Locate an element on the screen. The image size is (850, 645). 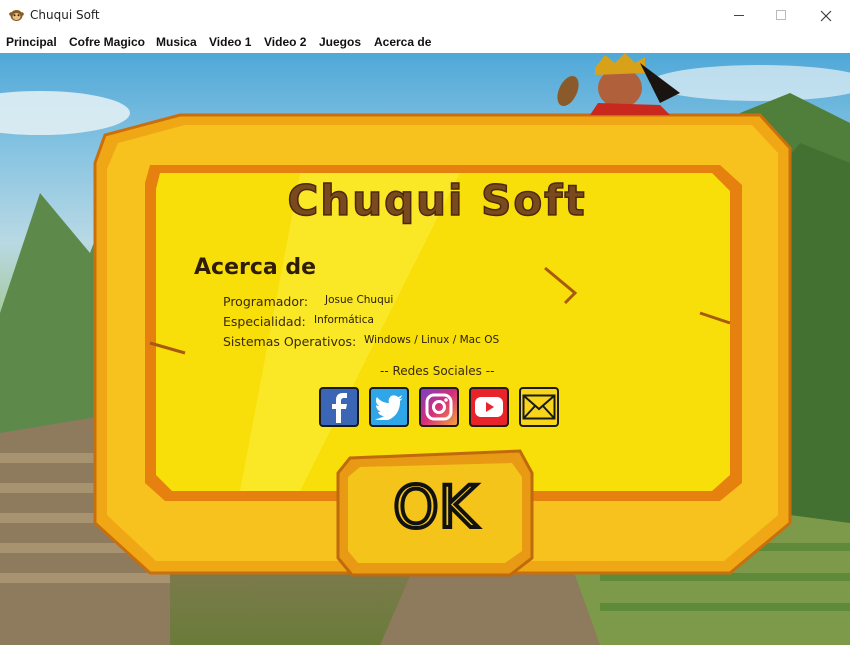
social-heading: -- Redes Sociales -- is located at coordinates (437, 371).